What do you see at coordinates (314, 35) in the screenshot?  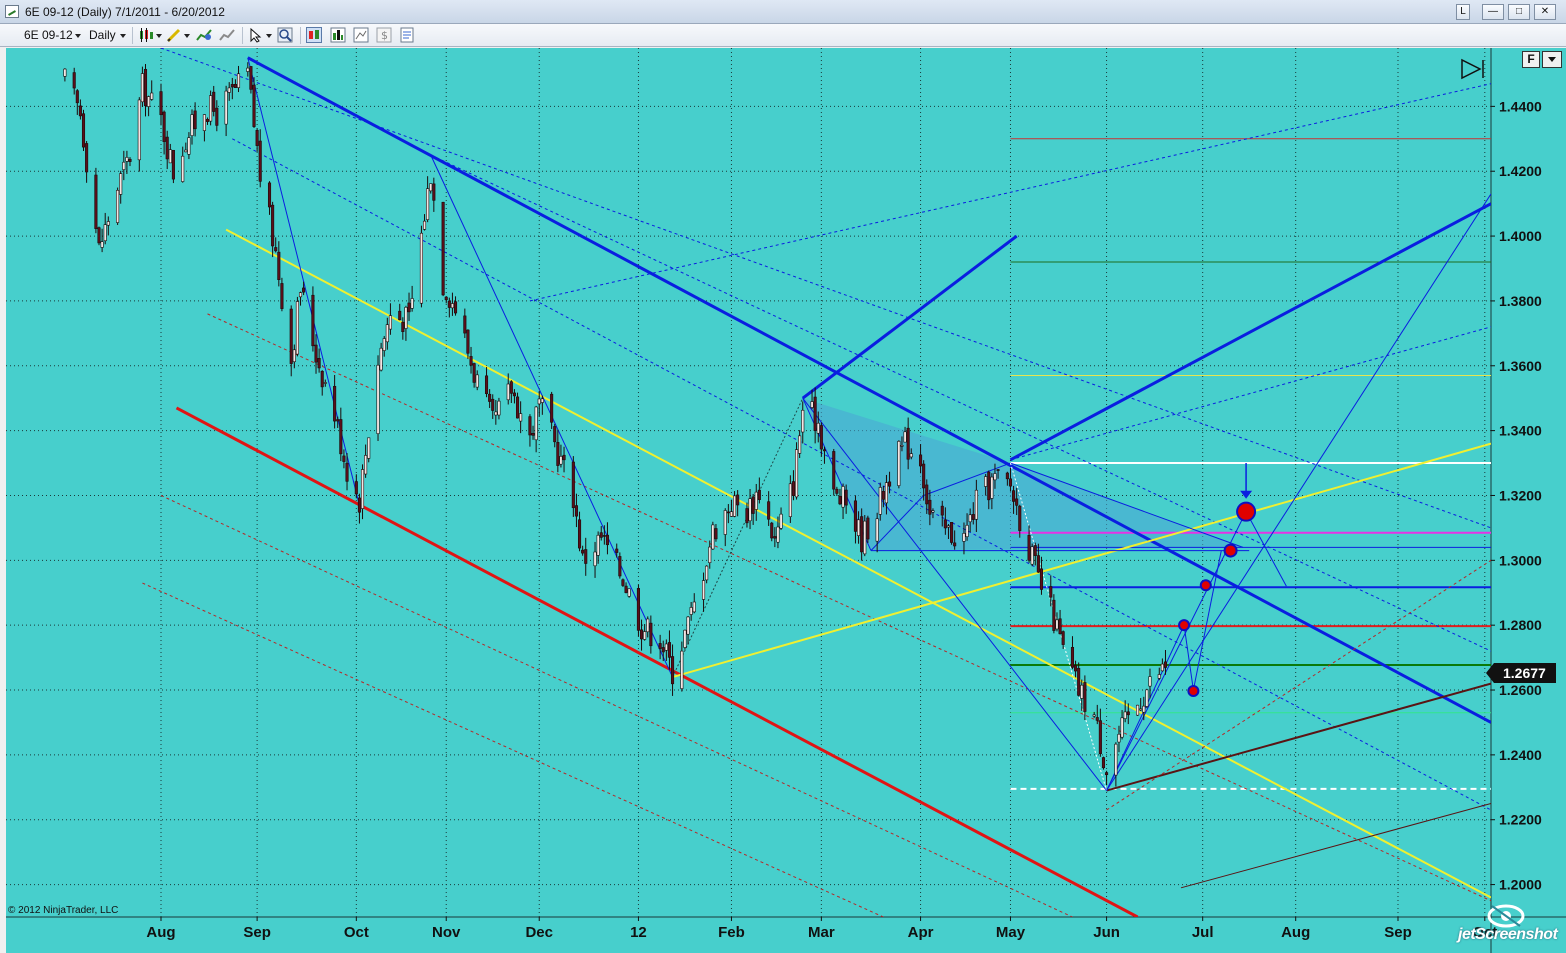 I see `order-entry-icon` at bounding box center [314, 35].